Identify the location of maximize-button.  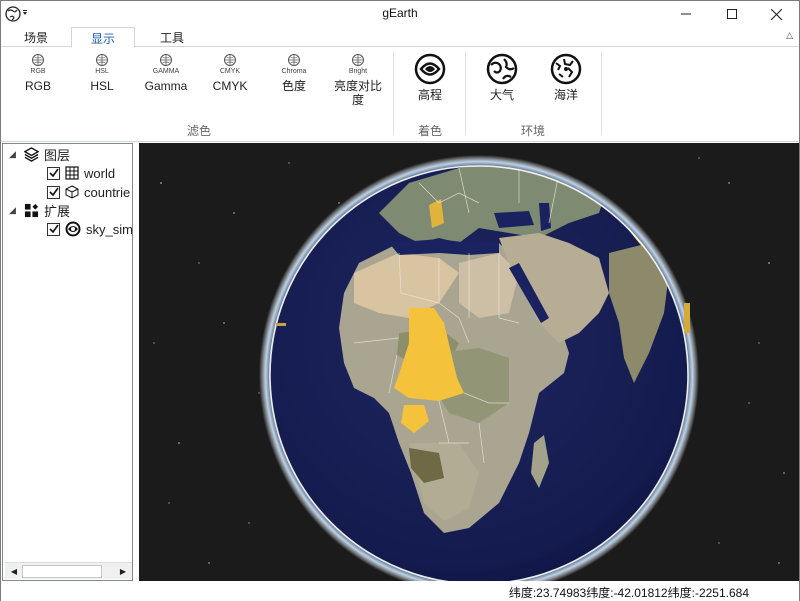
(732, 14).